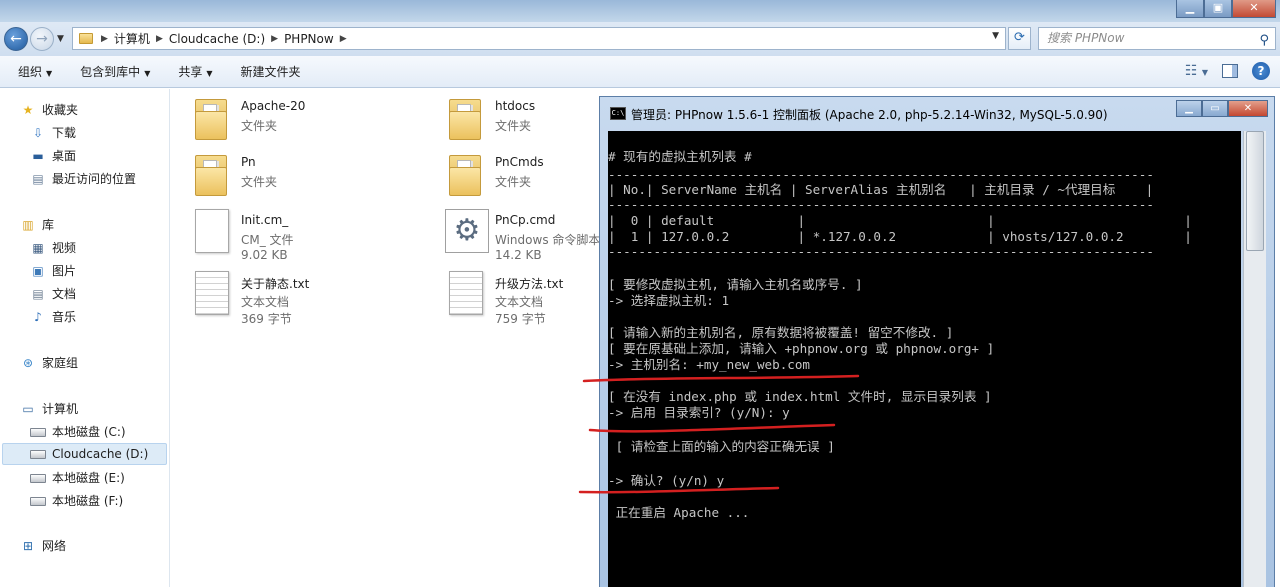 The image size is (1280, 587). Describe the element at coordinates (42, 39) in the screenshot. I see `forward-button: →` at that location.